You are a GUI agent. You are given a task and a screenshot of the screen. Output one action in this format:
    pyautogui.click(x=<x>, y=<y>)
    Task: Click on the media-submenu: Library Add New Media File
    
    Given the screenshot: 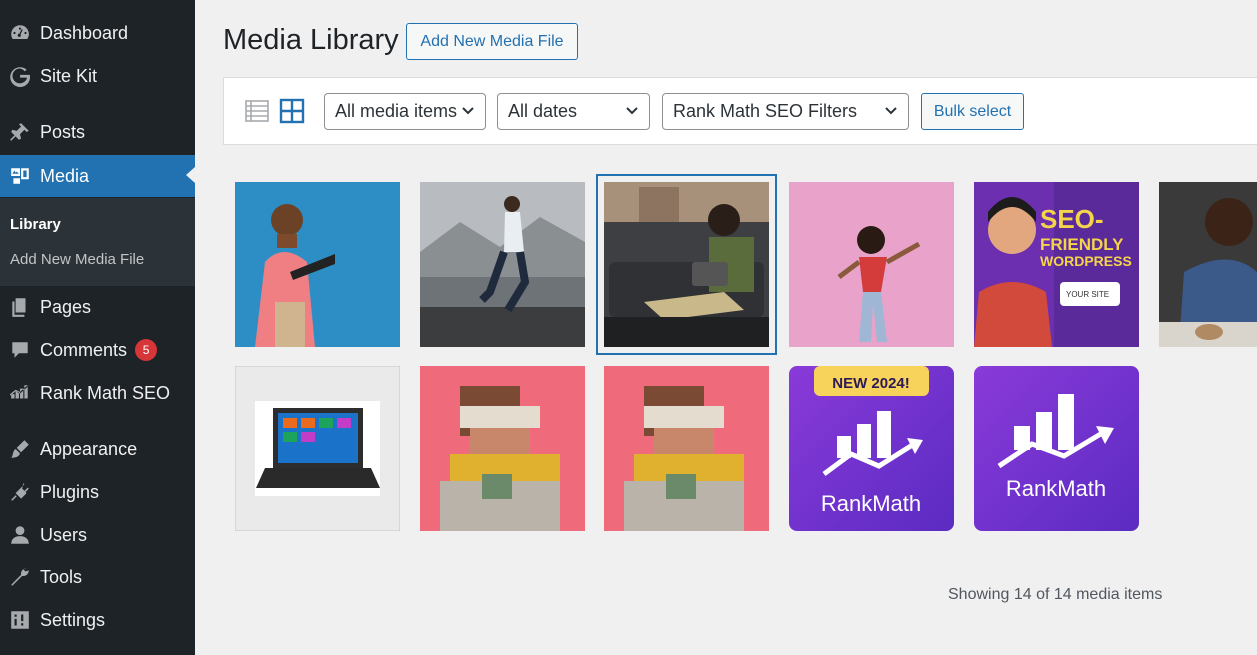 What is the action you would take?
    pyautogui.click(x=97, y=242)
    